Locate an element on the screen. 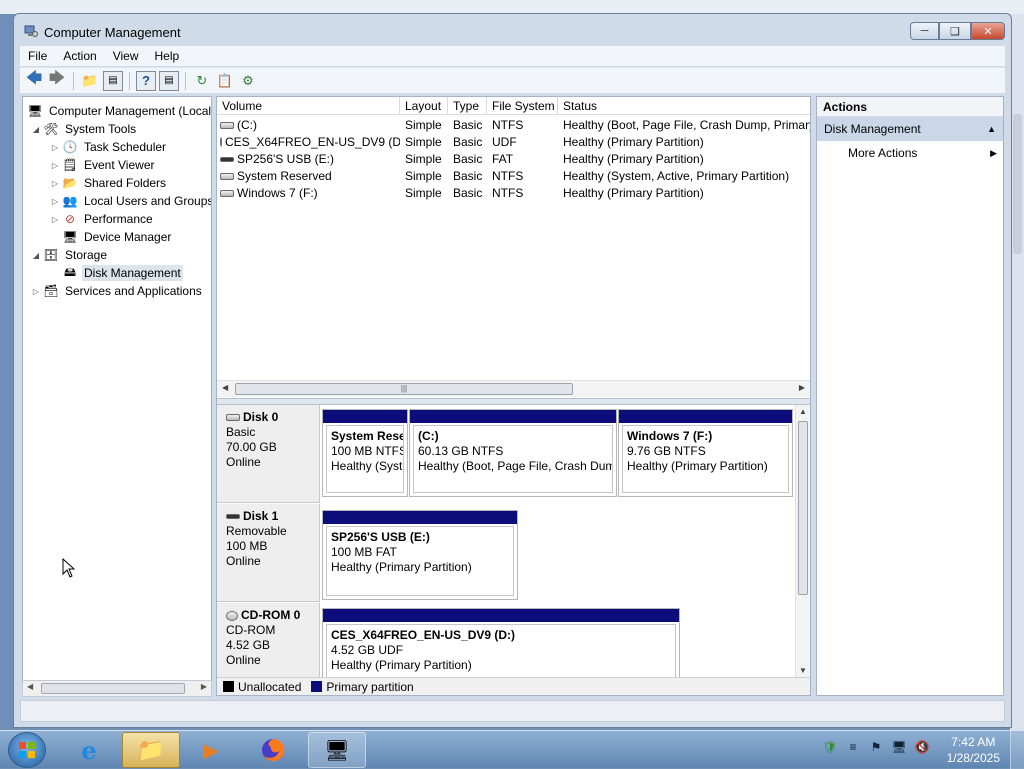  close-button: ✕ is located at coordinates (988, 31).